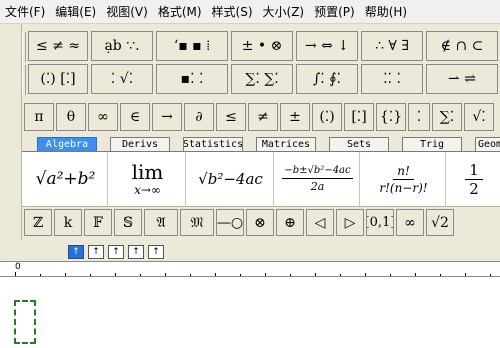 Image resolution: width=500 pixels, height=348 pixels. I want to click on template-label: 1, so click(474, 170).